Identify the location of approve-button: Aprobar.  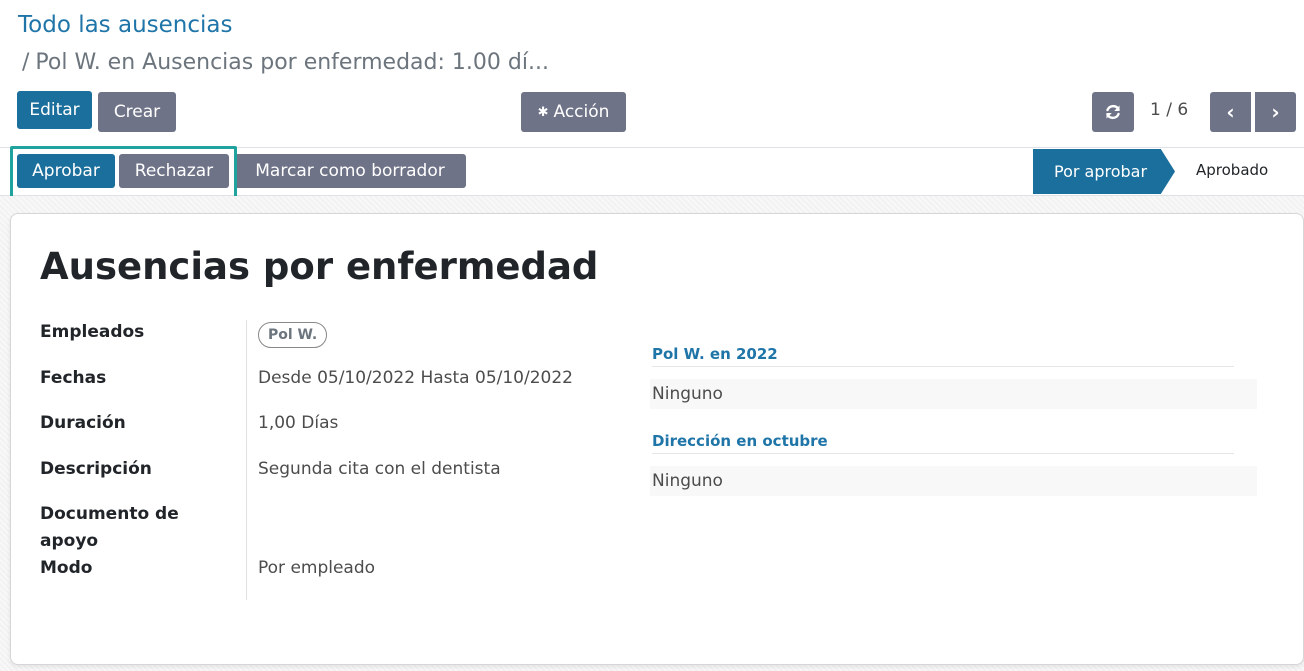
(66, 171).